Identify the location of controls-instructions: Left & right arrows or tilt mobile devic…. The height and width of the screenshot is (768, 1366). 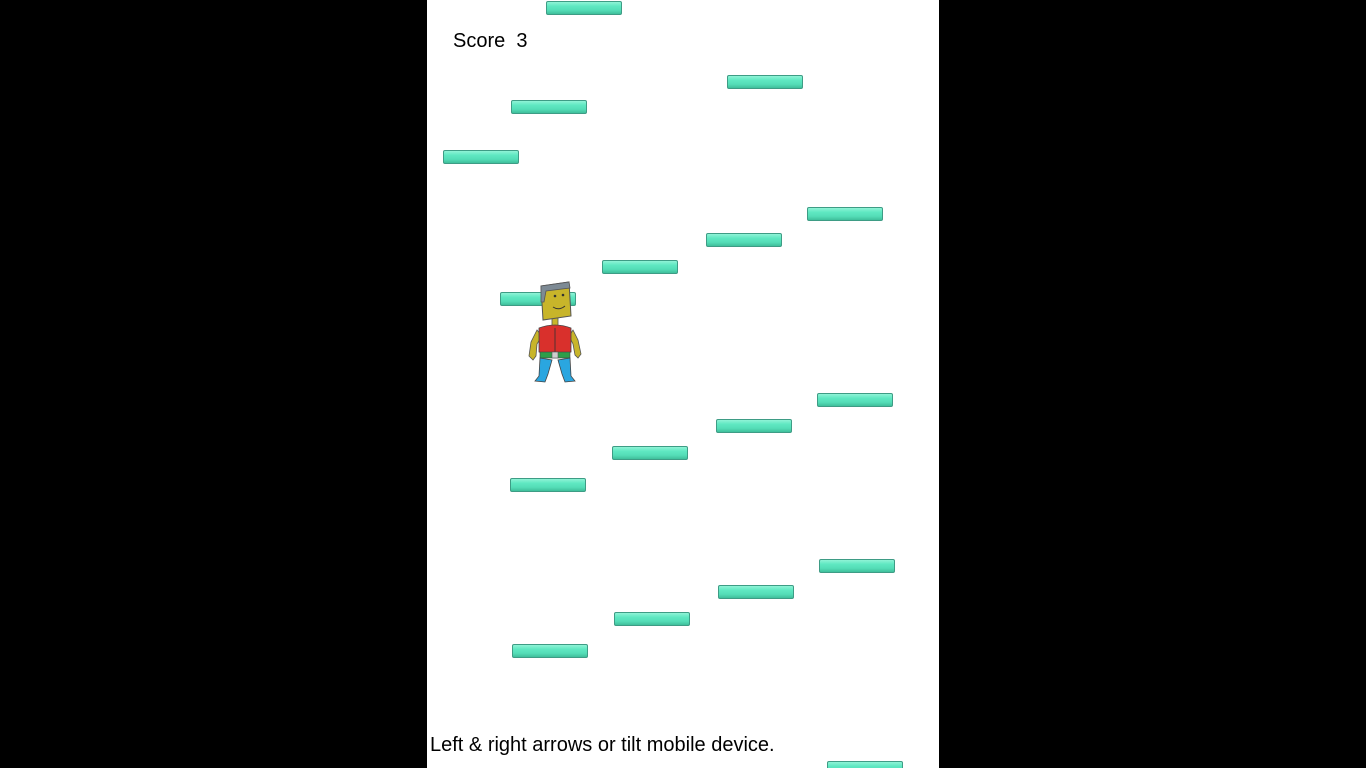
(602, 745).